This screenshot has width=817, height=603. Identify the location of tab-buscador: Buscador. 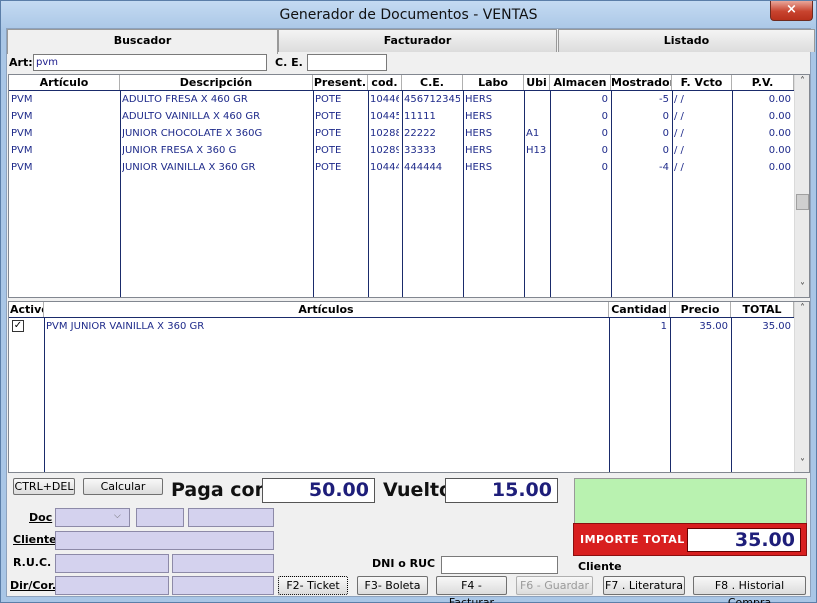
(142, 41).